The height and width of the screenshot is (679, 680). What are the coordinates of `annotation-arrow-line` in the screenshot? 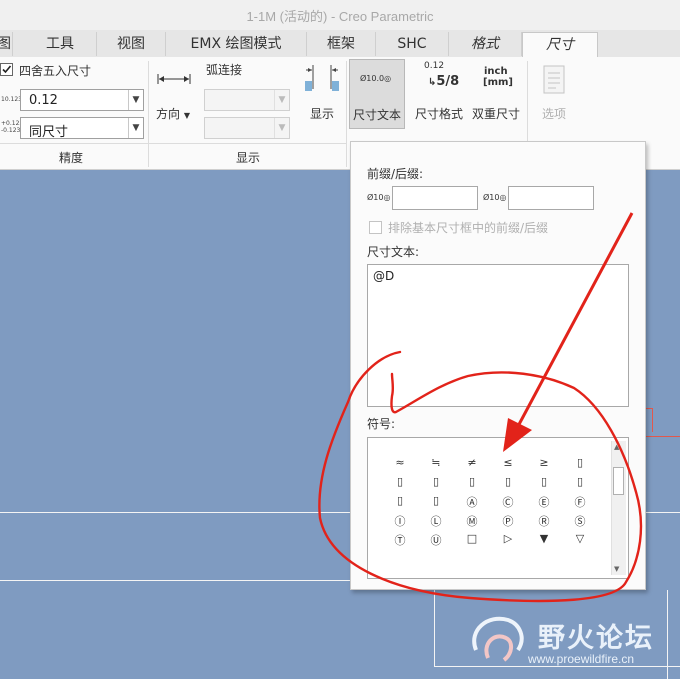 It's located at (574, 321).